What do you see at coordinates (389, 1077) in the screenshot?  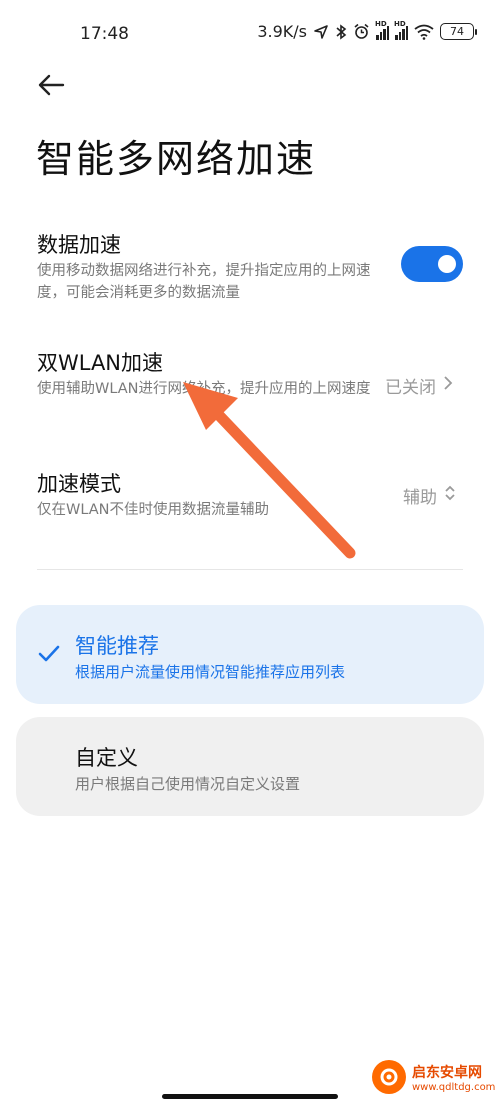 I see `watermark-logo-icon` at bounding box center [389, 1077].